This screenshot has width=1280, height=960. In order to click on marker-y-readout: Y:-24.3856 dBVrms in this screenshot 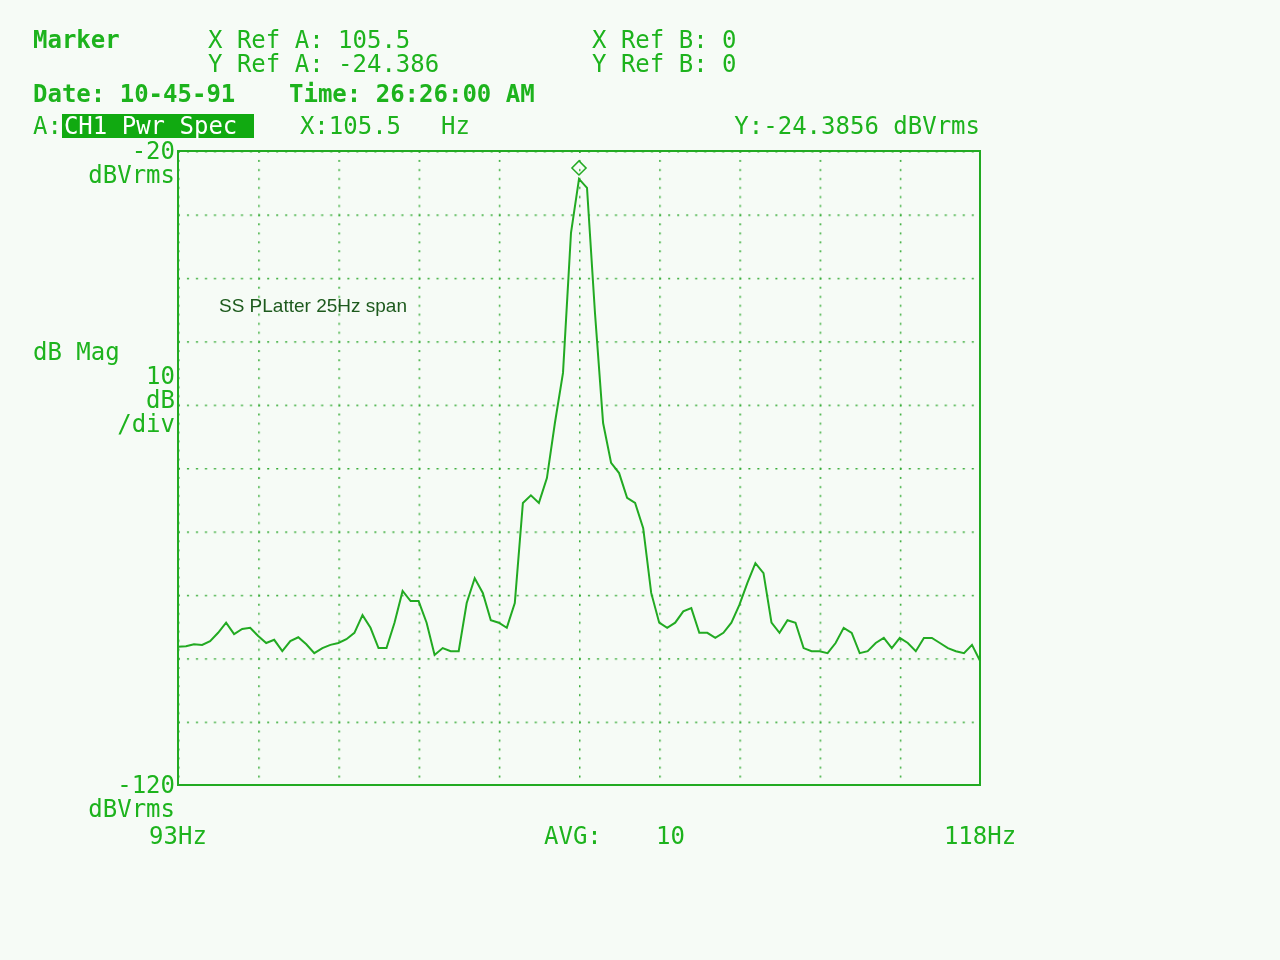, I will do `click(857, 126)`.